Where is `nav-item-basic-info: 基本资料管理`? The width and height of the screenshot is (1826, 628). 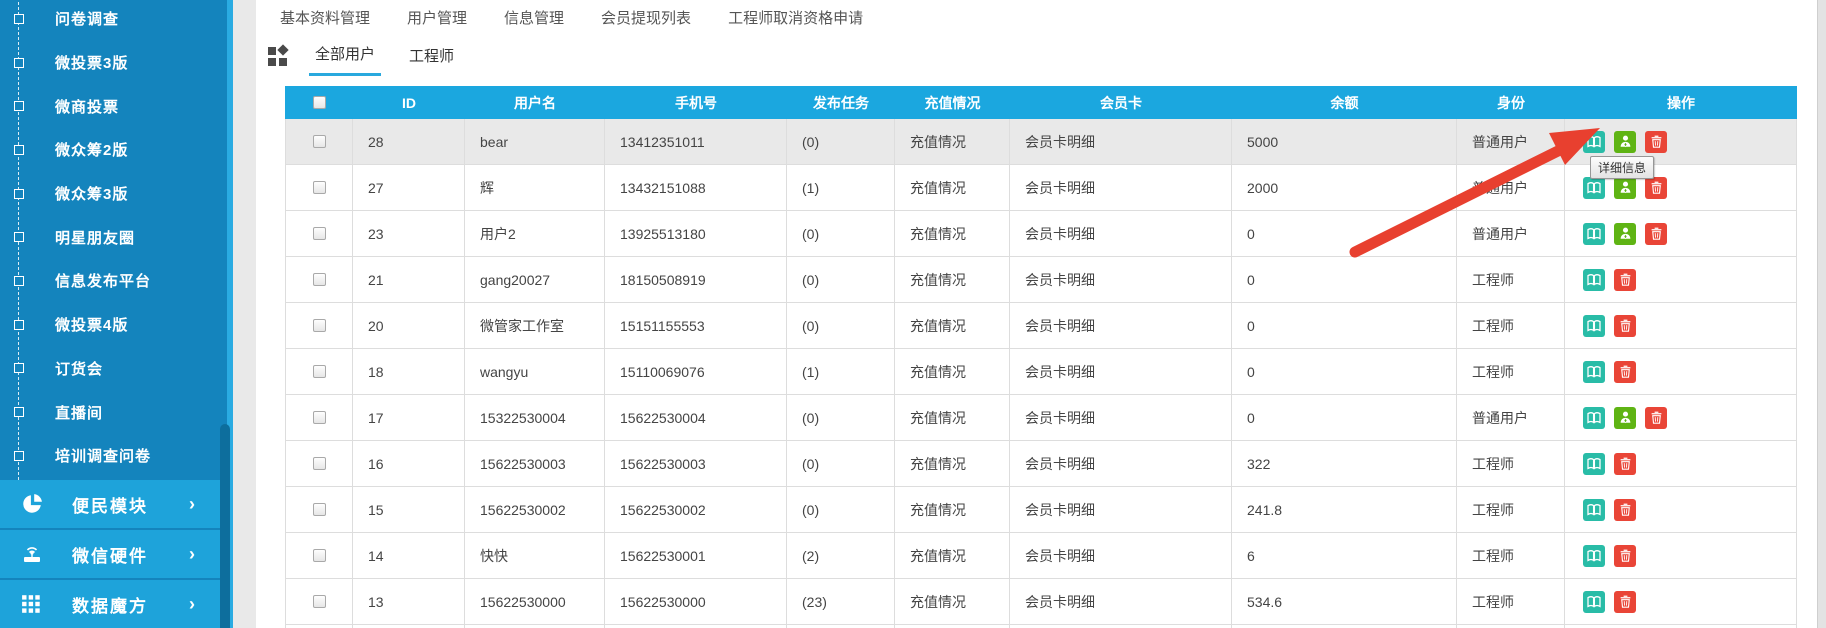 nav-item-basic-info: 基本资料管理 is located at coordinates (325, 17).